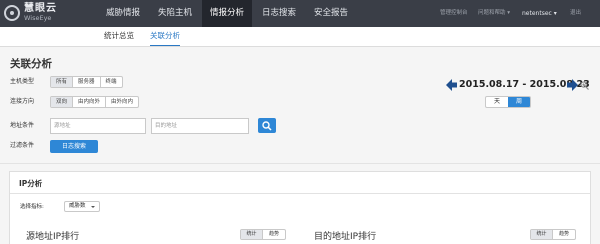  Describe the element at coordinates (90, 102) in the screenshot. I see `direction-outbound: 由内向外` at that location.